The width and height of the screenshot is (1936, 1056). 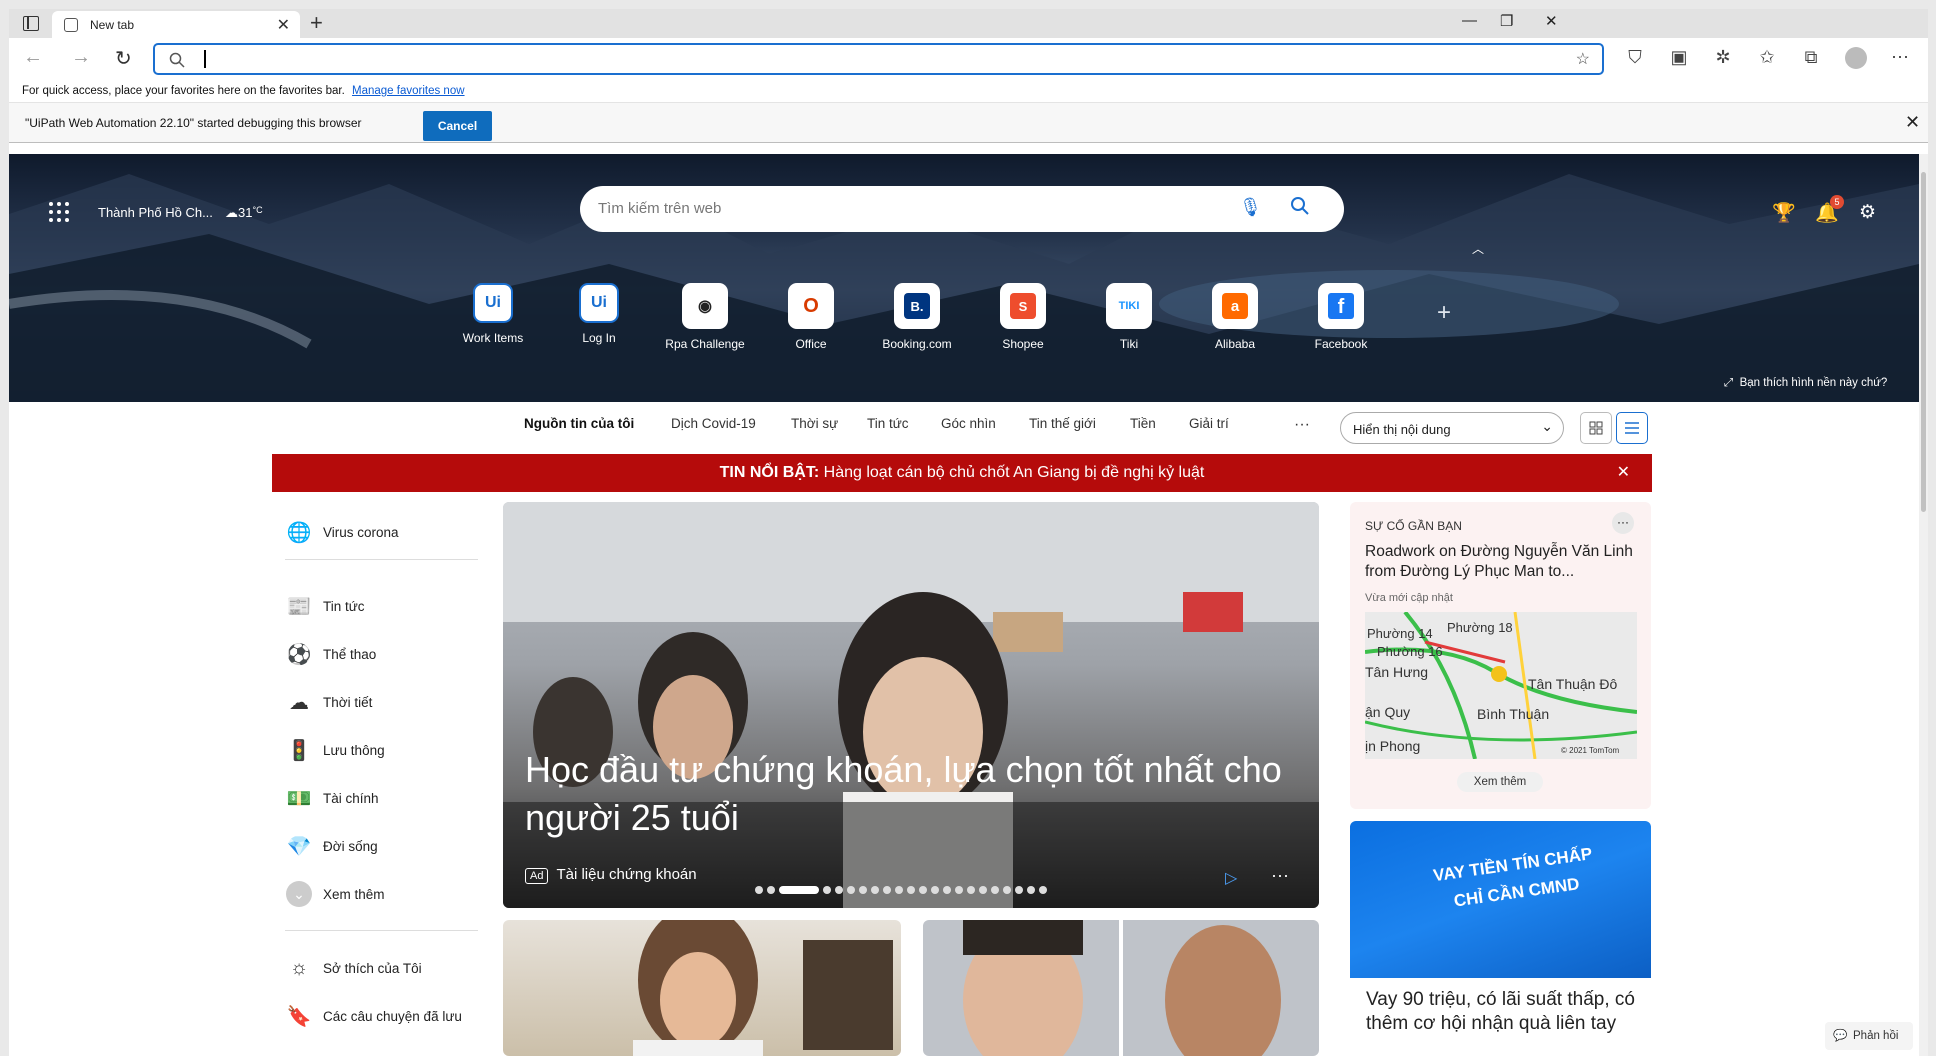 What do you see at coordinates (1444, 313) in the screenshot?
I see `add-quicklink-icon: +` at bounding box center [1444, 313].